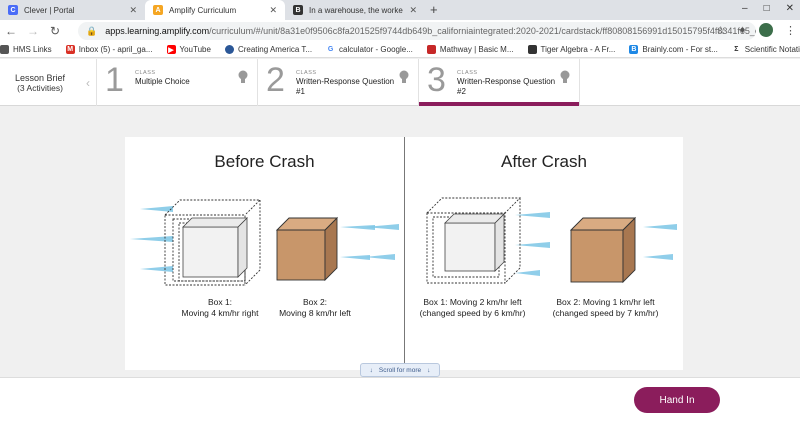  I want to click on hand-in-button: Hand In, so click(677, 400).